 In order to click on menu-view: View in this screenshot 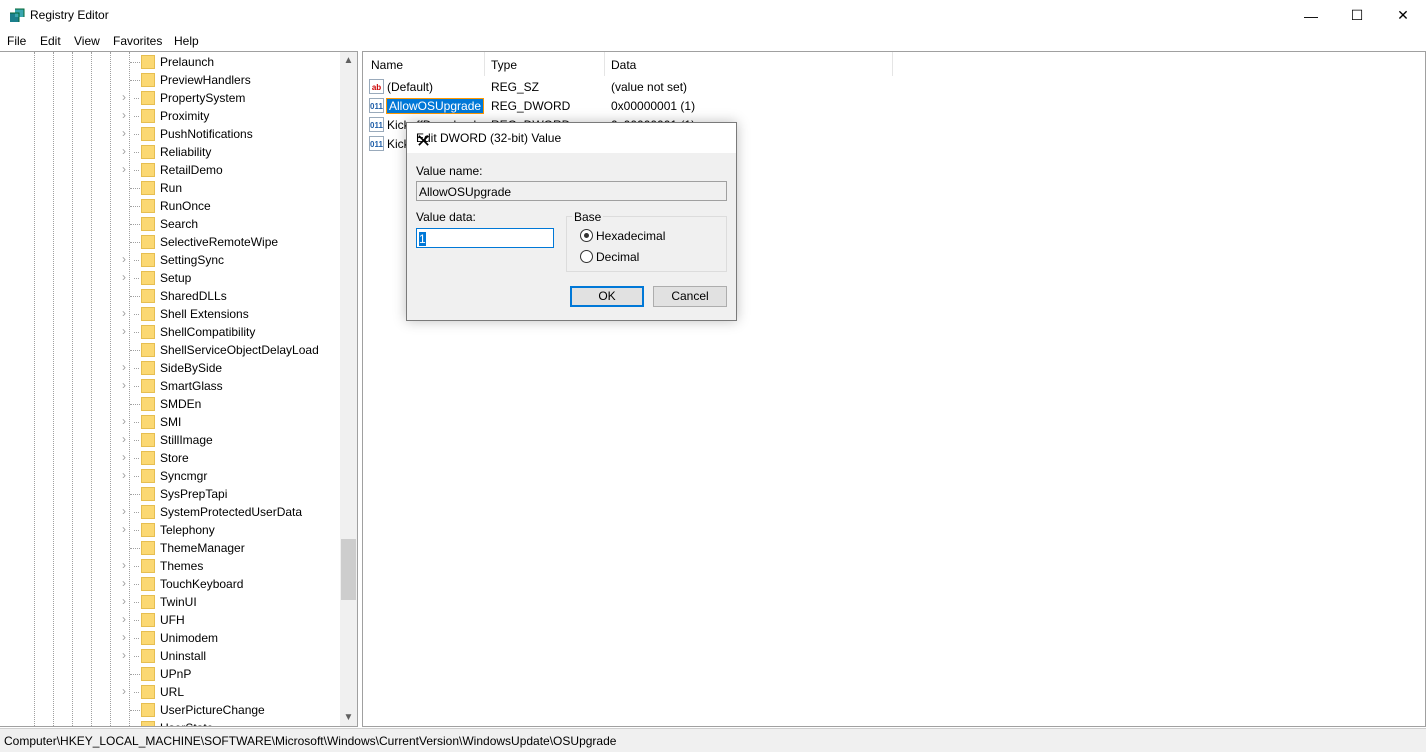, I will do `click(87, 41)`.